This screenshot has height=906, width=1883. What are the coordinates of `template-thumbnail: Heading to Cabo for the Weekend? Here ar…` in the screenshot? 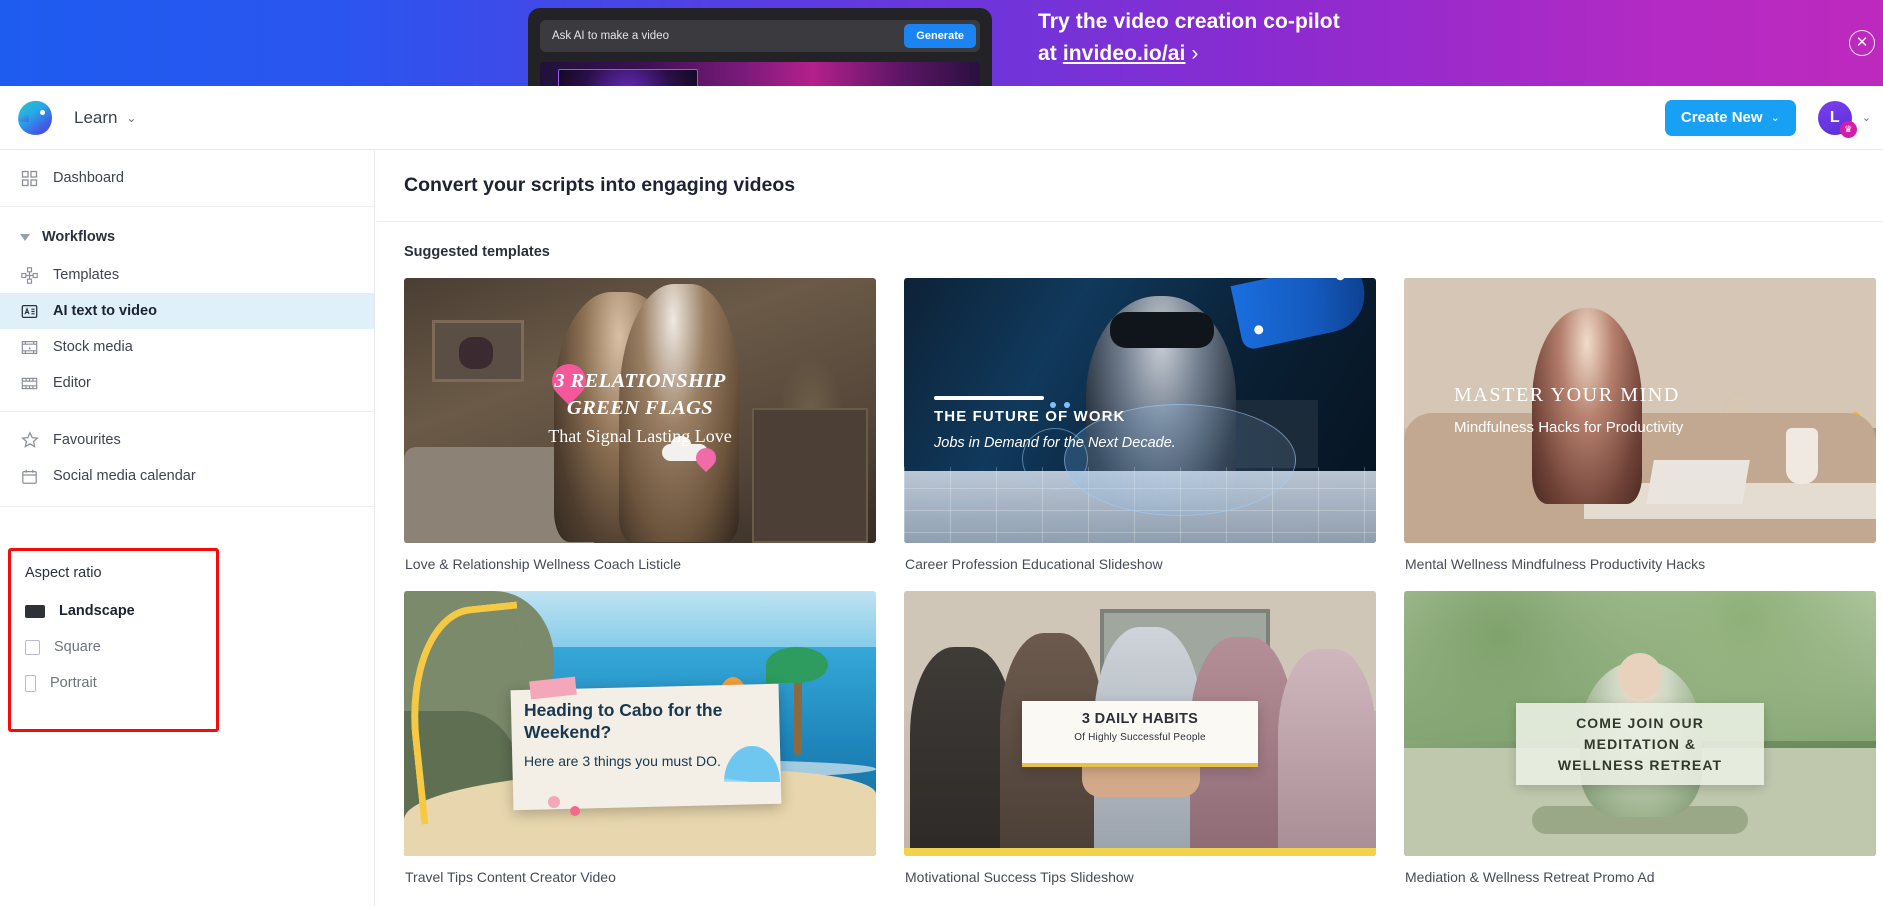 It's located at (640, 723).